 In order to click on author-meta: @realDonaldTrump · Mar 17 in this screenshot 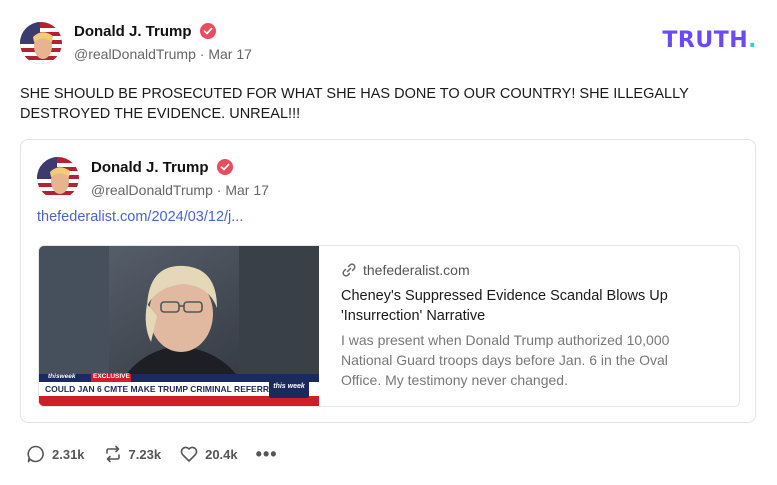, I will do `click(163, 54)`.